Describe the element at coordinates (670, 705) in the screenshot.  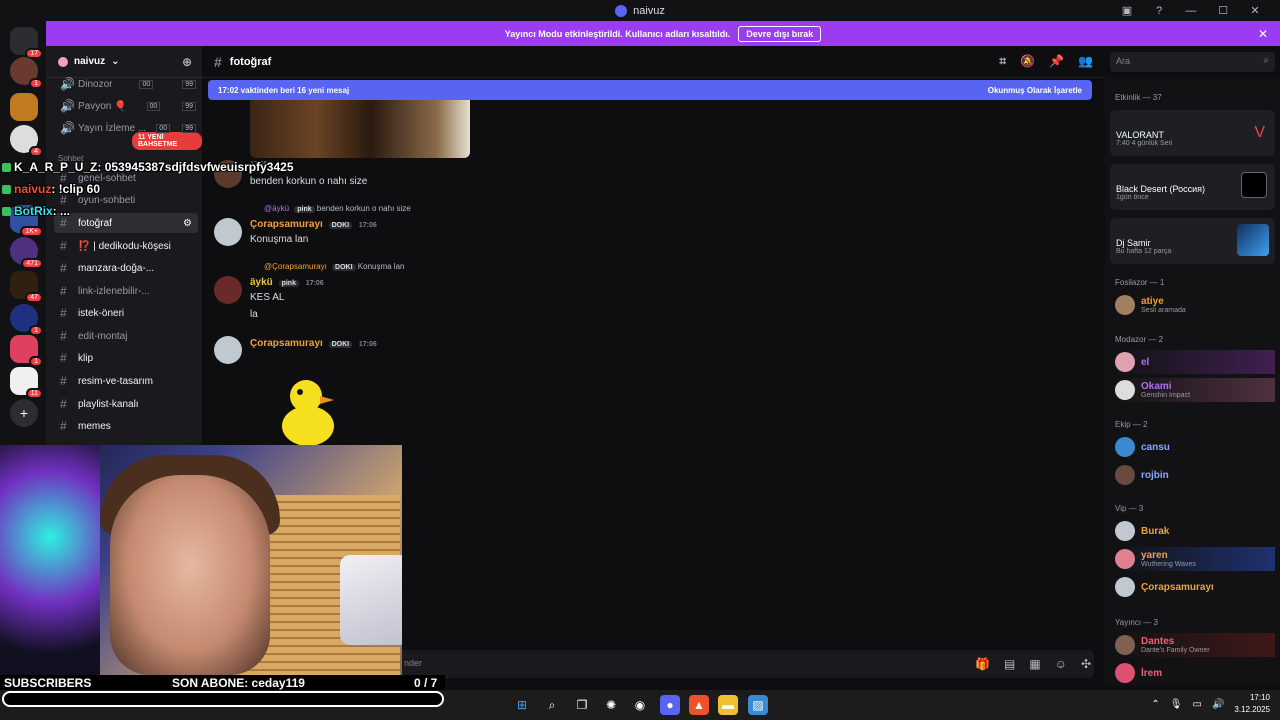
I see `discord-icon: ●` at that location.